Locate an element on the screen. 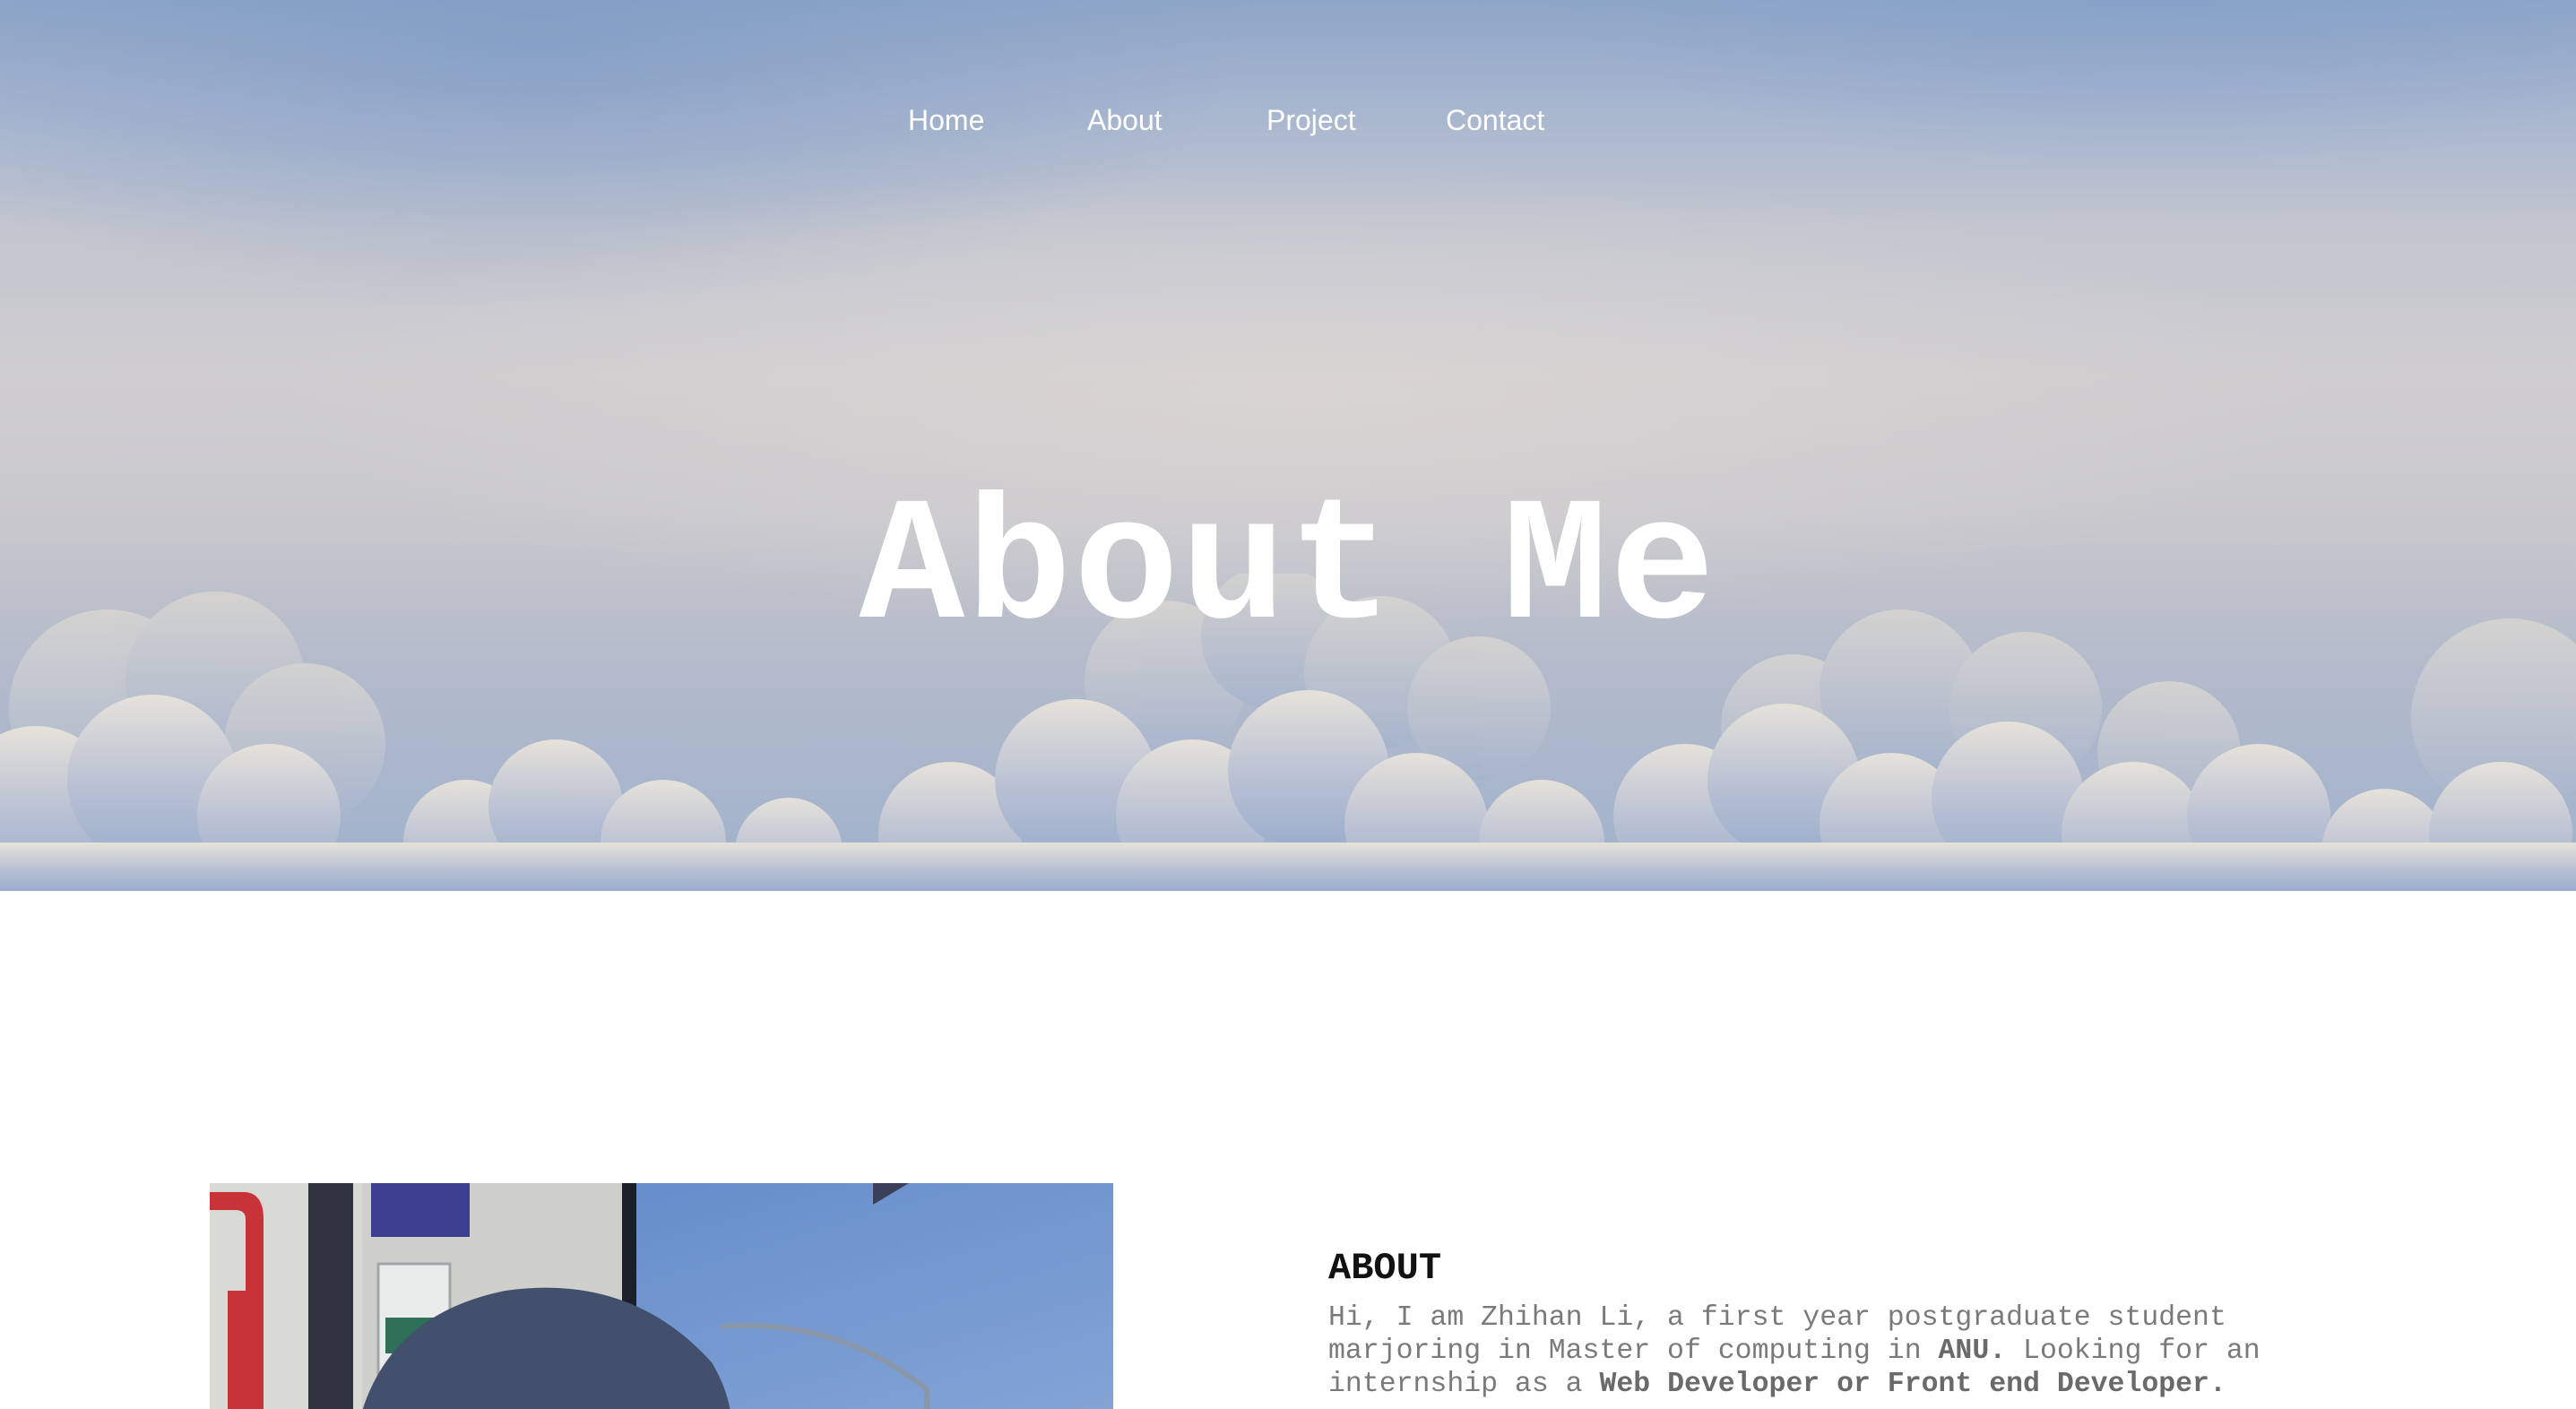  profile-photo-image is located at coordinates (661, 1296).